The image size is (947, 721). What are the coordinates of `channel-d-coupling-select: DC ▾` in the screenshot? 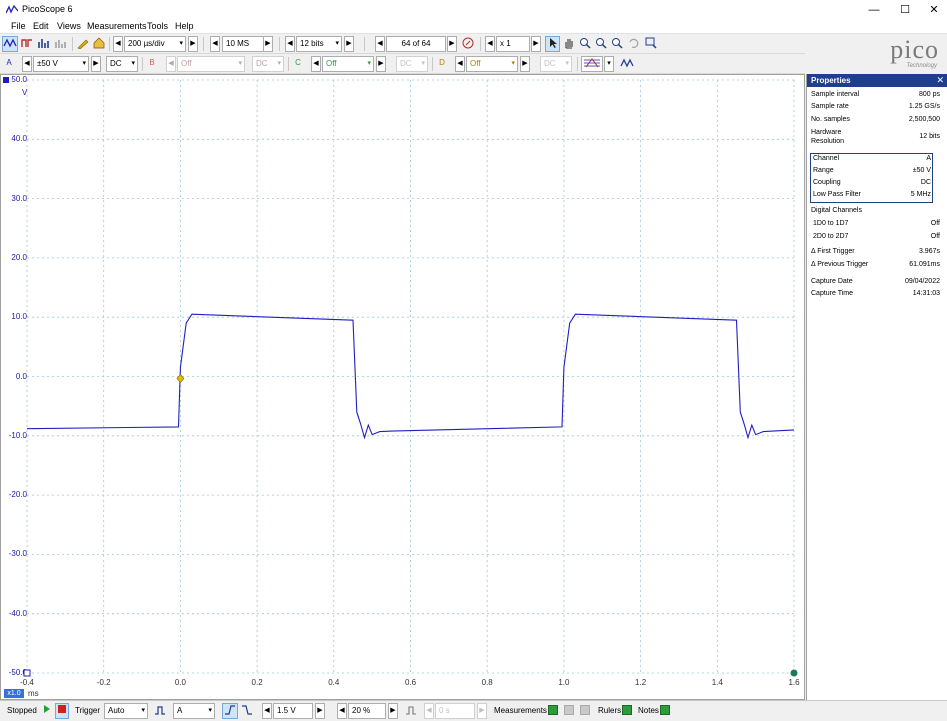 It's located at (556, 64).